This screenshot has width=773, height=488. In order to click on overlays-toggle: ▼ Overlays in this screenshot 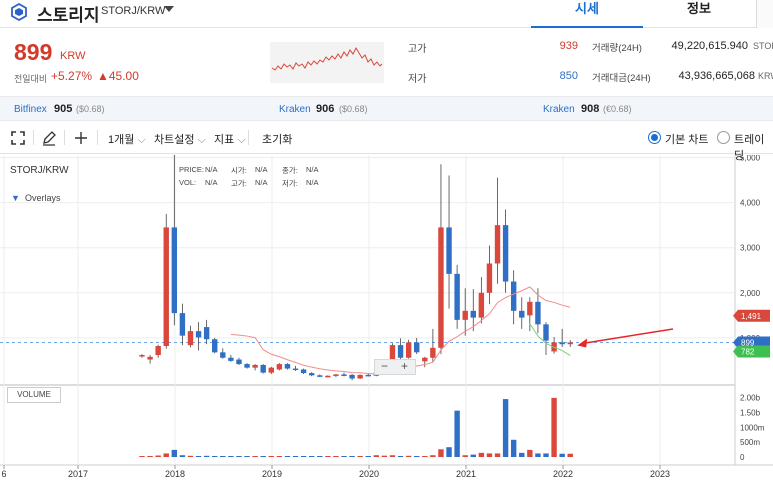, I will do `click(35, 198)`.